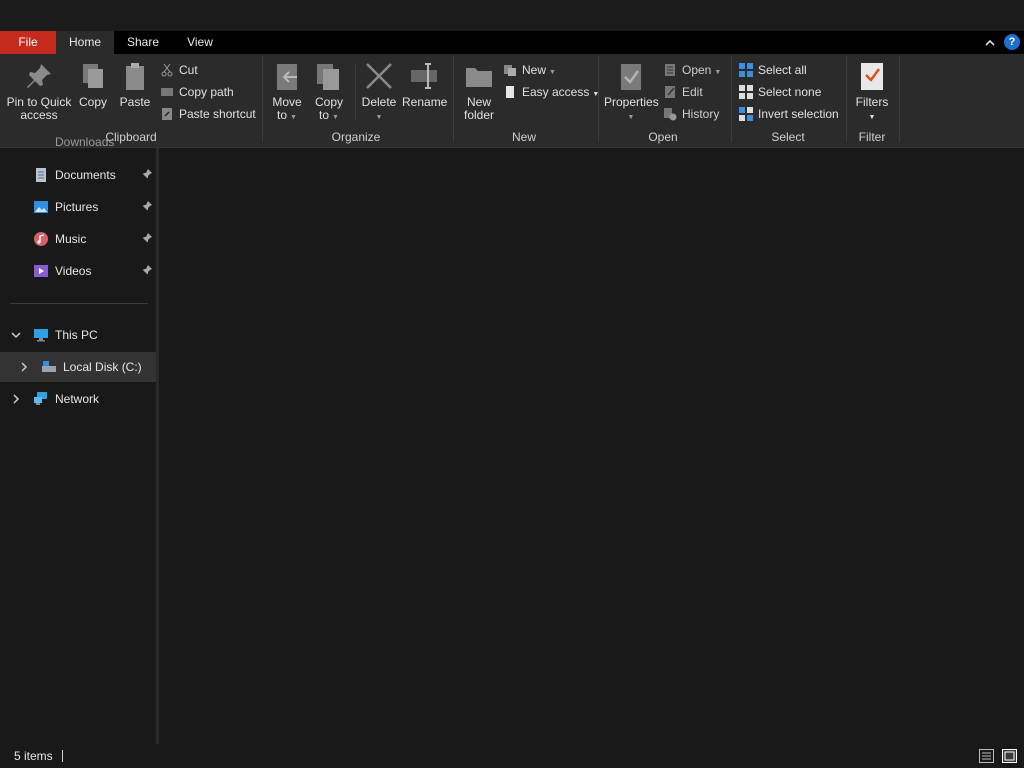  What do you see at coordinates (746, 114) in the screenshot?
I see `invert-selection-icon` at bounding box center [746, 114].